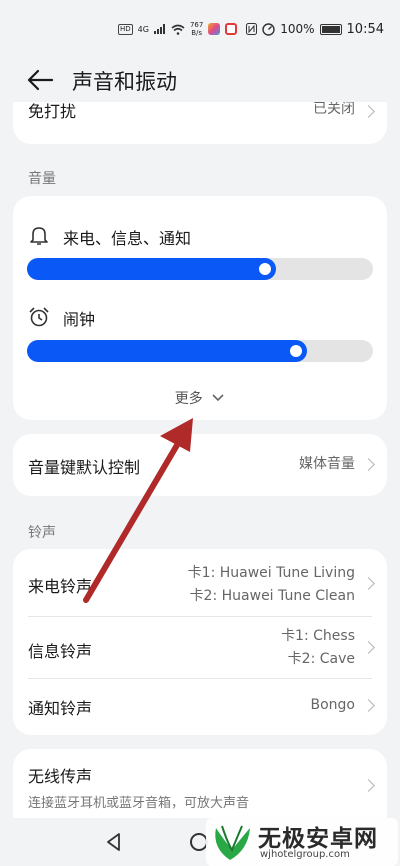  Describe the element at coordinates (200, 783) in the screenshot. I see `wireless-card: 无线传声 连接蓝牙耳机或蓝牙音箱，可放大声音` at that location.